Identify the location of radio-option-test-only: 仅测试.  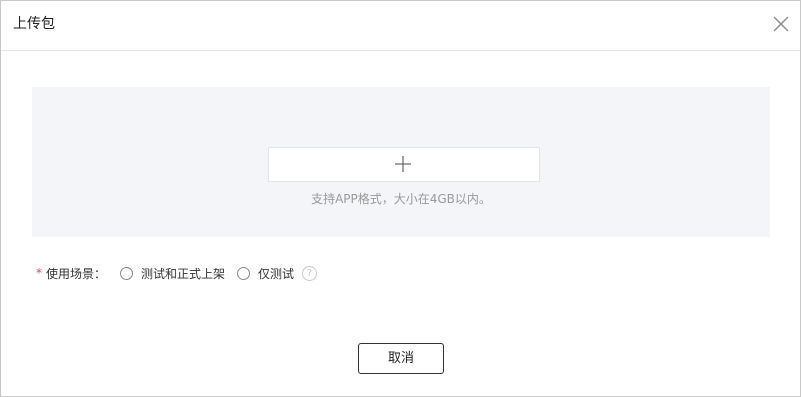
(265, 273).